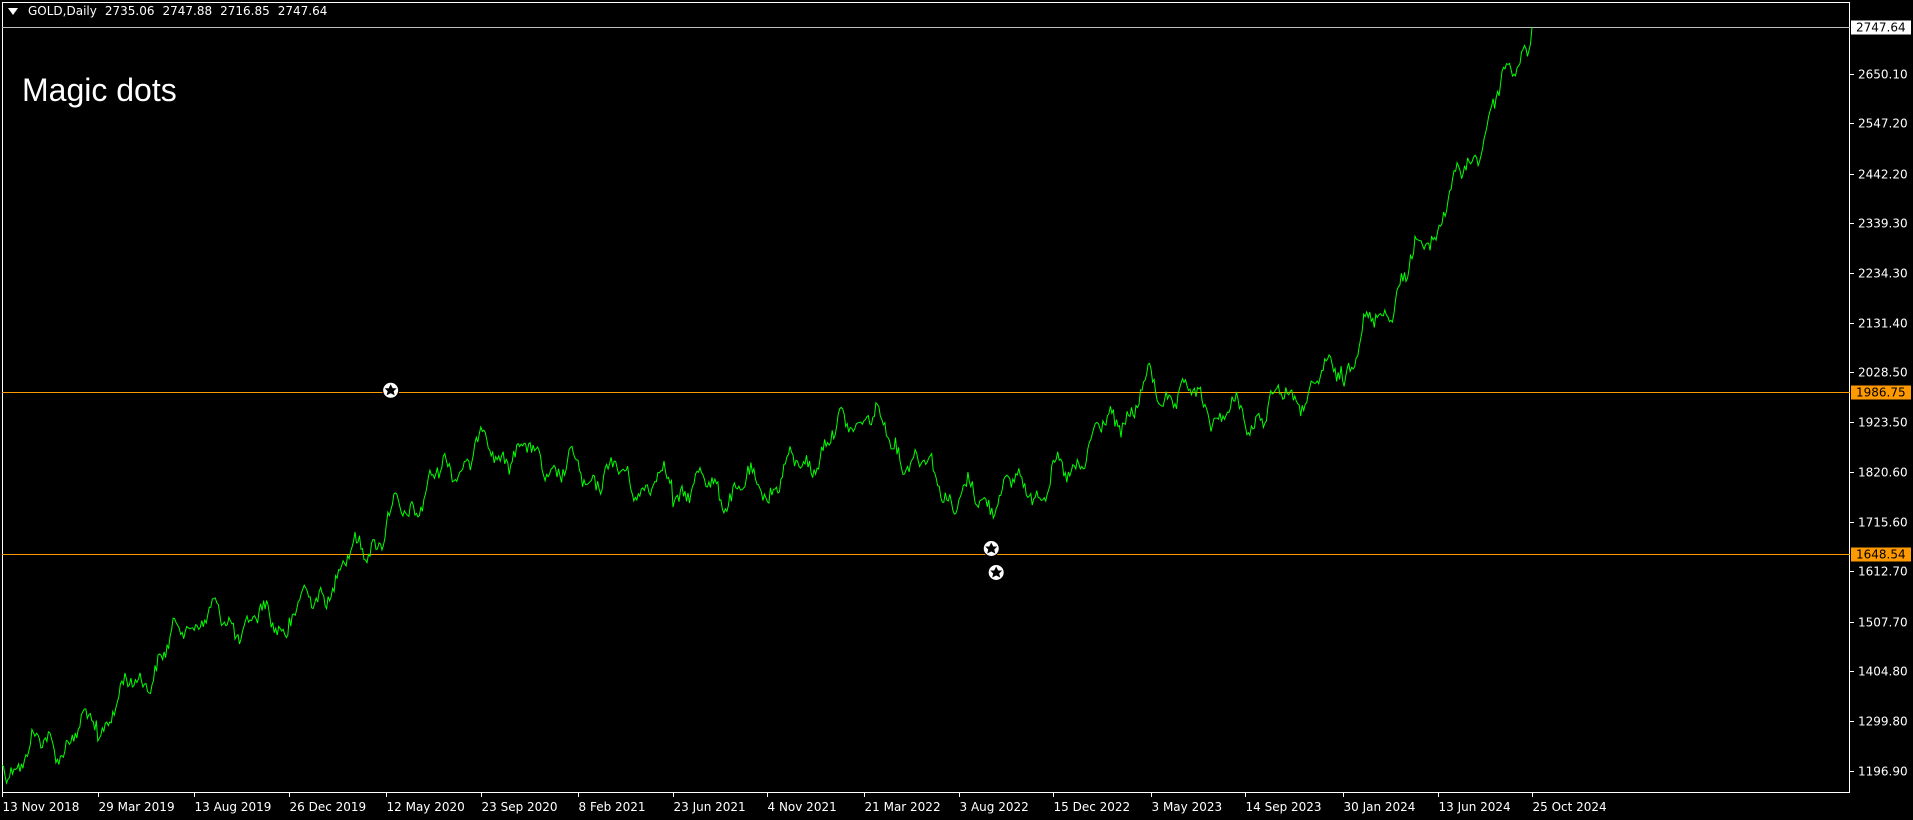 The width and height of the screenshot is (1913, 820). Describe the element at coordinates (13, 11) in the screenshot. I see `dropdown-triangle-icon` at that location.